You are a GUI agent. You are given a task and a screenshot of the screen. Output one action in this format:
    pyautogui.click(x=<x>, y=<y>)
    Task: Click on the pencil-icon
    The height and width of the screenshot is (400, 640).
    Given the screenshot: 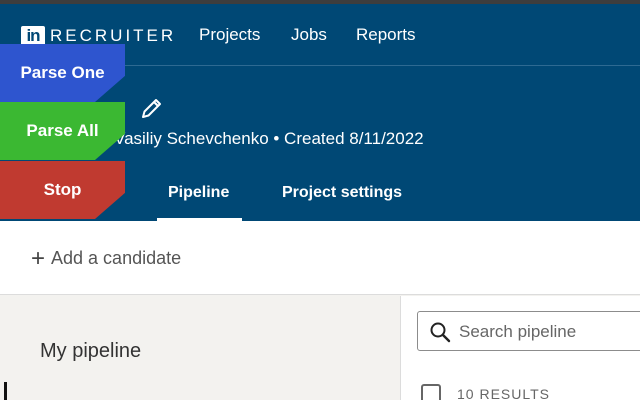 What is the action you would take?
    pyautogui.click(x=152, y=109)
    